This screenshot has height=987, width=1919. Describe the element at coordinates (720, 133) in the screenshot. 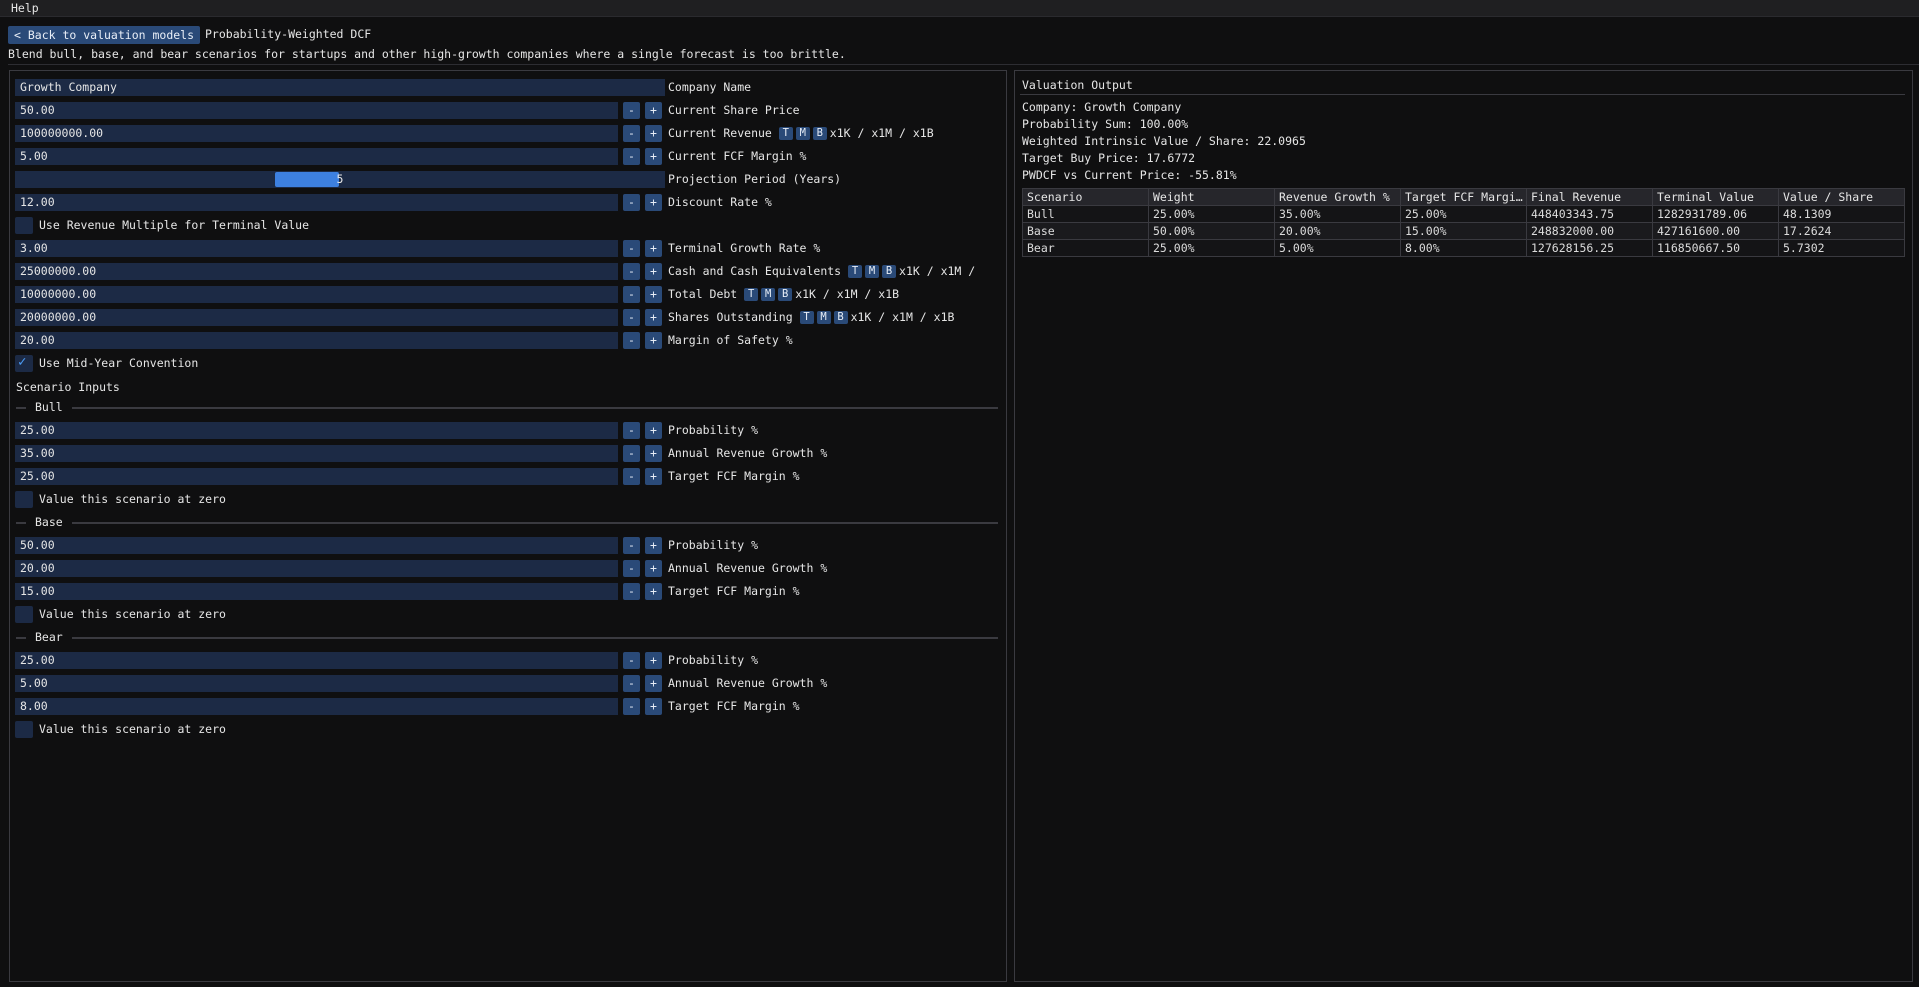

I see `revenue-label: Current Revenue` at that location.